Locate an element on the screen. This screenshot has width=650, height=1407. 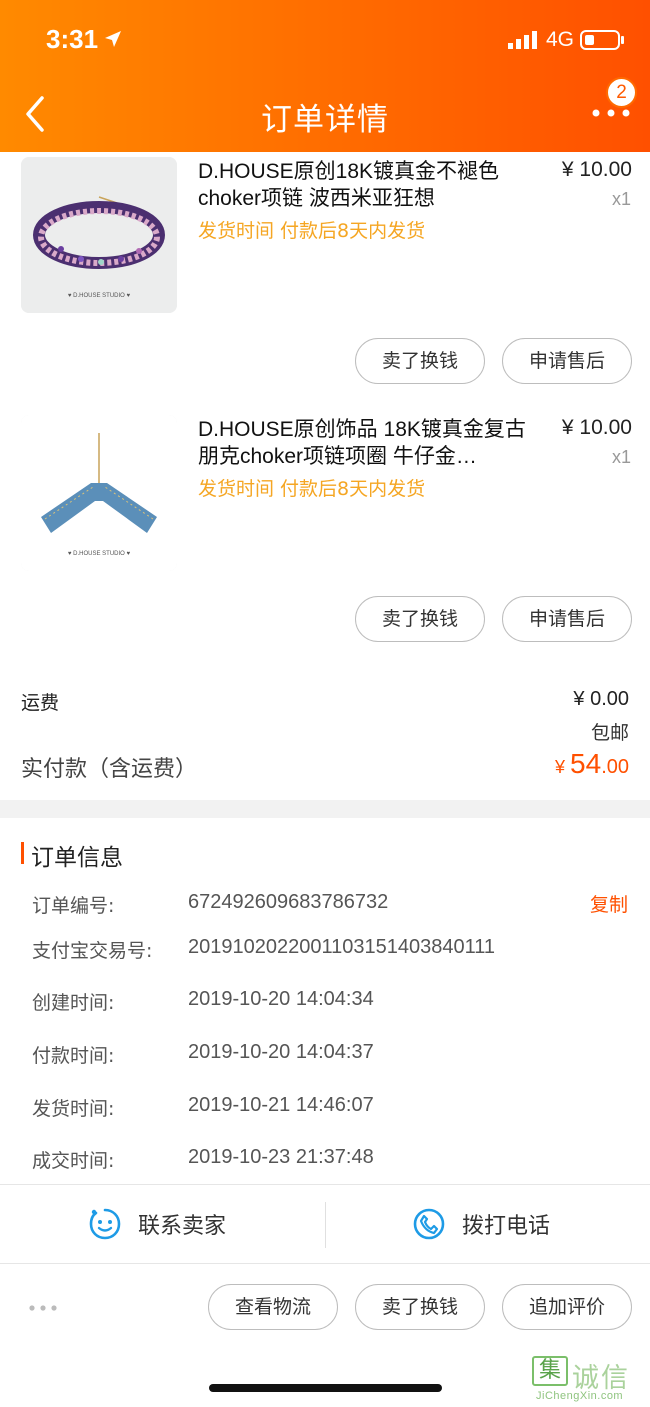
call-phone-button: 拨打电话 is located at coordinates (481, 1224).